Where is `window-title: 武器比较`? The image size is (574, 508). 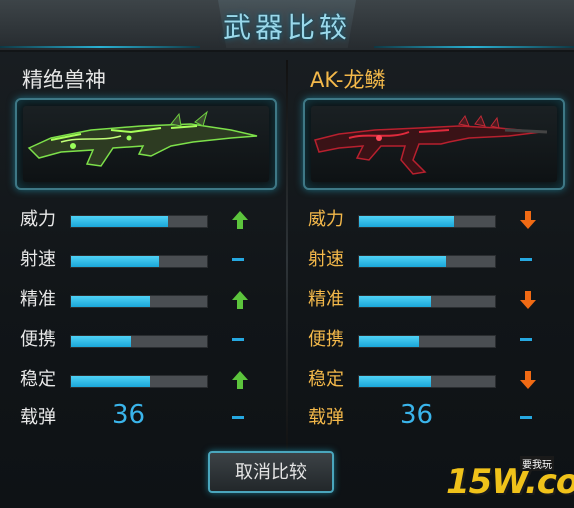 window-title: 武器比较 is located at coordinates (286, 27).